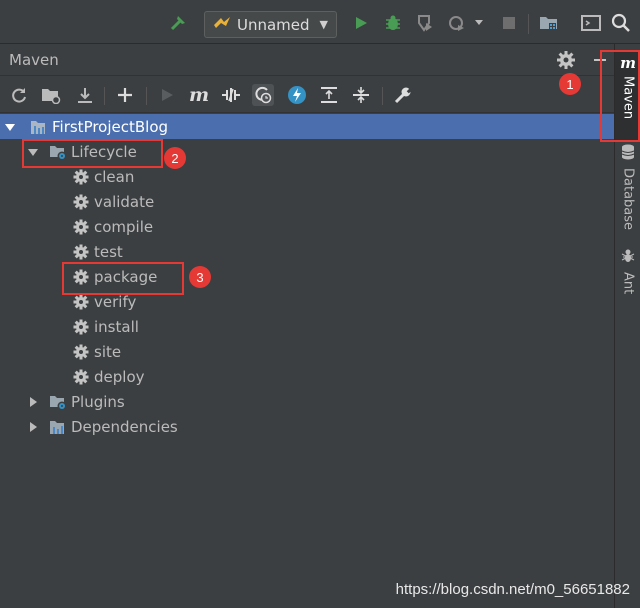  Describe the element at coordinates (34, 60) in the screenshot. I see `maven-panel-title: Maven` at that location.